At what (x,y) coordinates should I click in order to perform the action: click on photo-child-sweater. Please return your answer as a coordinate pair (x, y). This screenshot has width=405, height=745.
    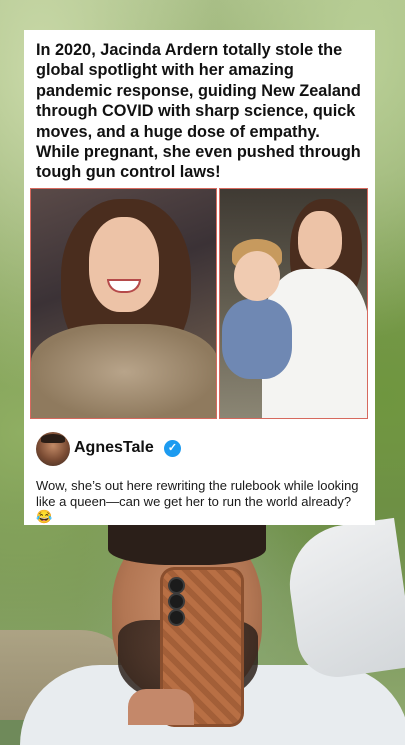
    Looking at the image, I should click on (257, 339).